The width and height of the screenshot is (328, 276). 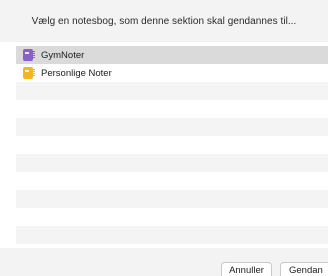 What do you see at coordinates (63, 55) in the screenshot?
I see `notebook-label: GymNoter` at bounding box center [63, 55].